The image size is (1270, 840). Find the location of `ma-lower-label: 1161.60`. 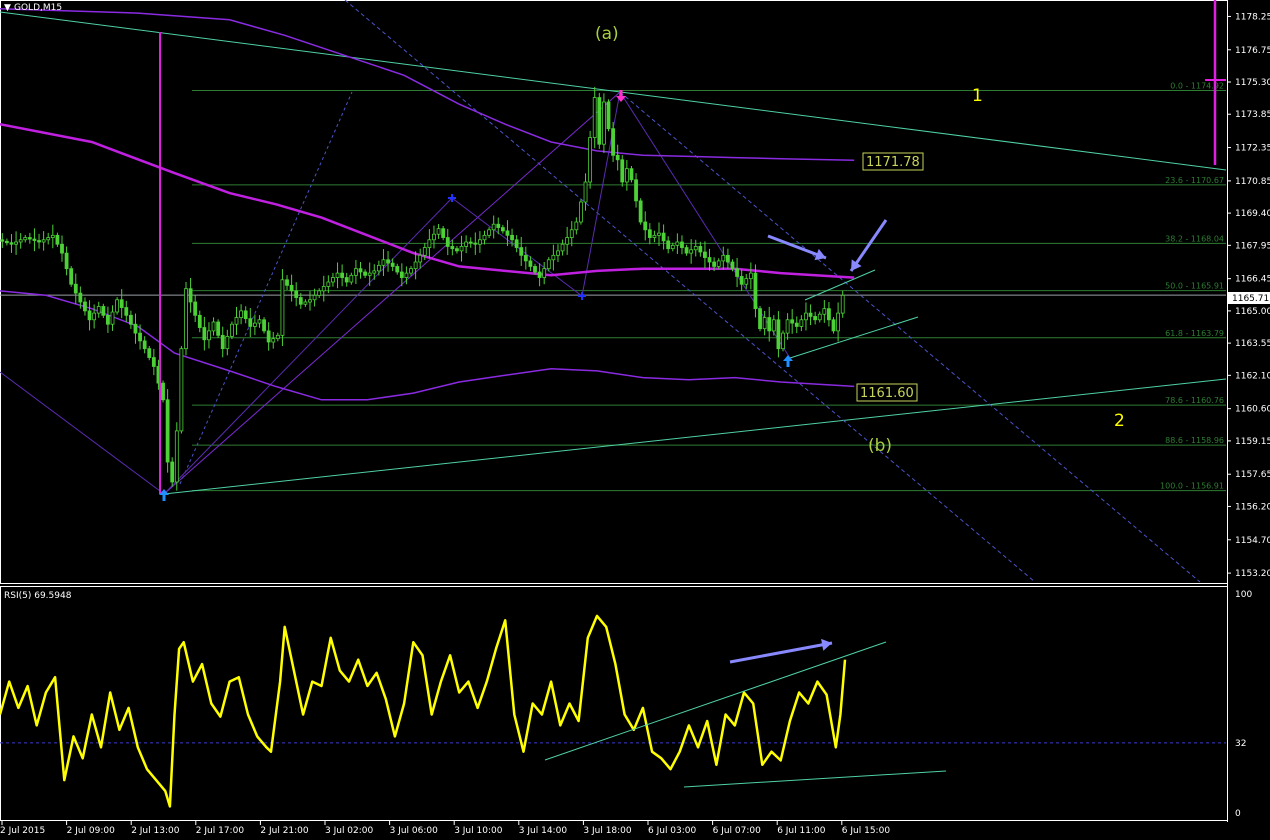

ma-lower-label: 1161.60 is located at coordinates (887, 393).